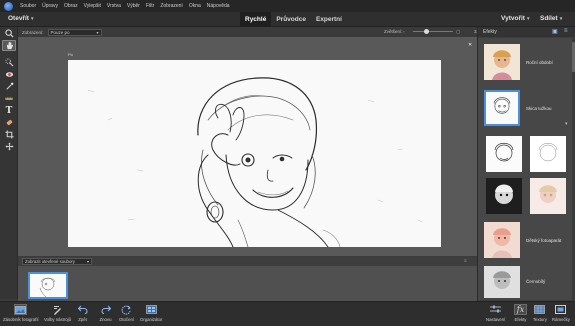 This screenshot has width=575, height=326. Describe the element at coordinates (329, 19) in the screenshot. I see `tab-expert: Expertní` at that location.